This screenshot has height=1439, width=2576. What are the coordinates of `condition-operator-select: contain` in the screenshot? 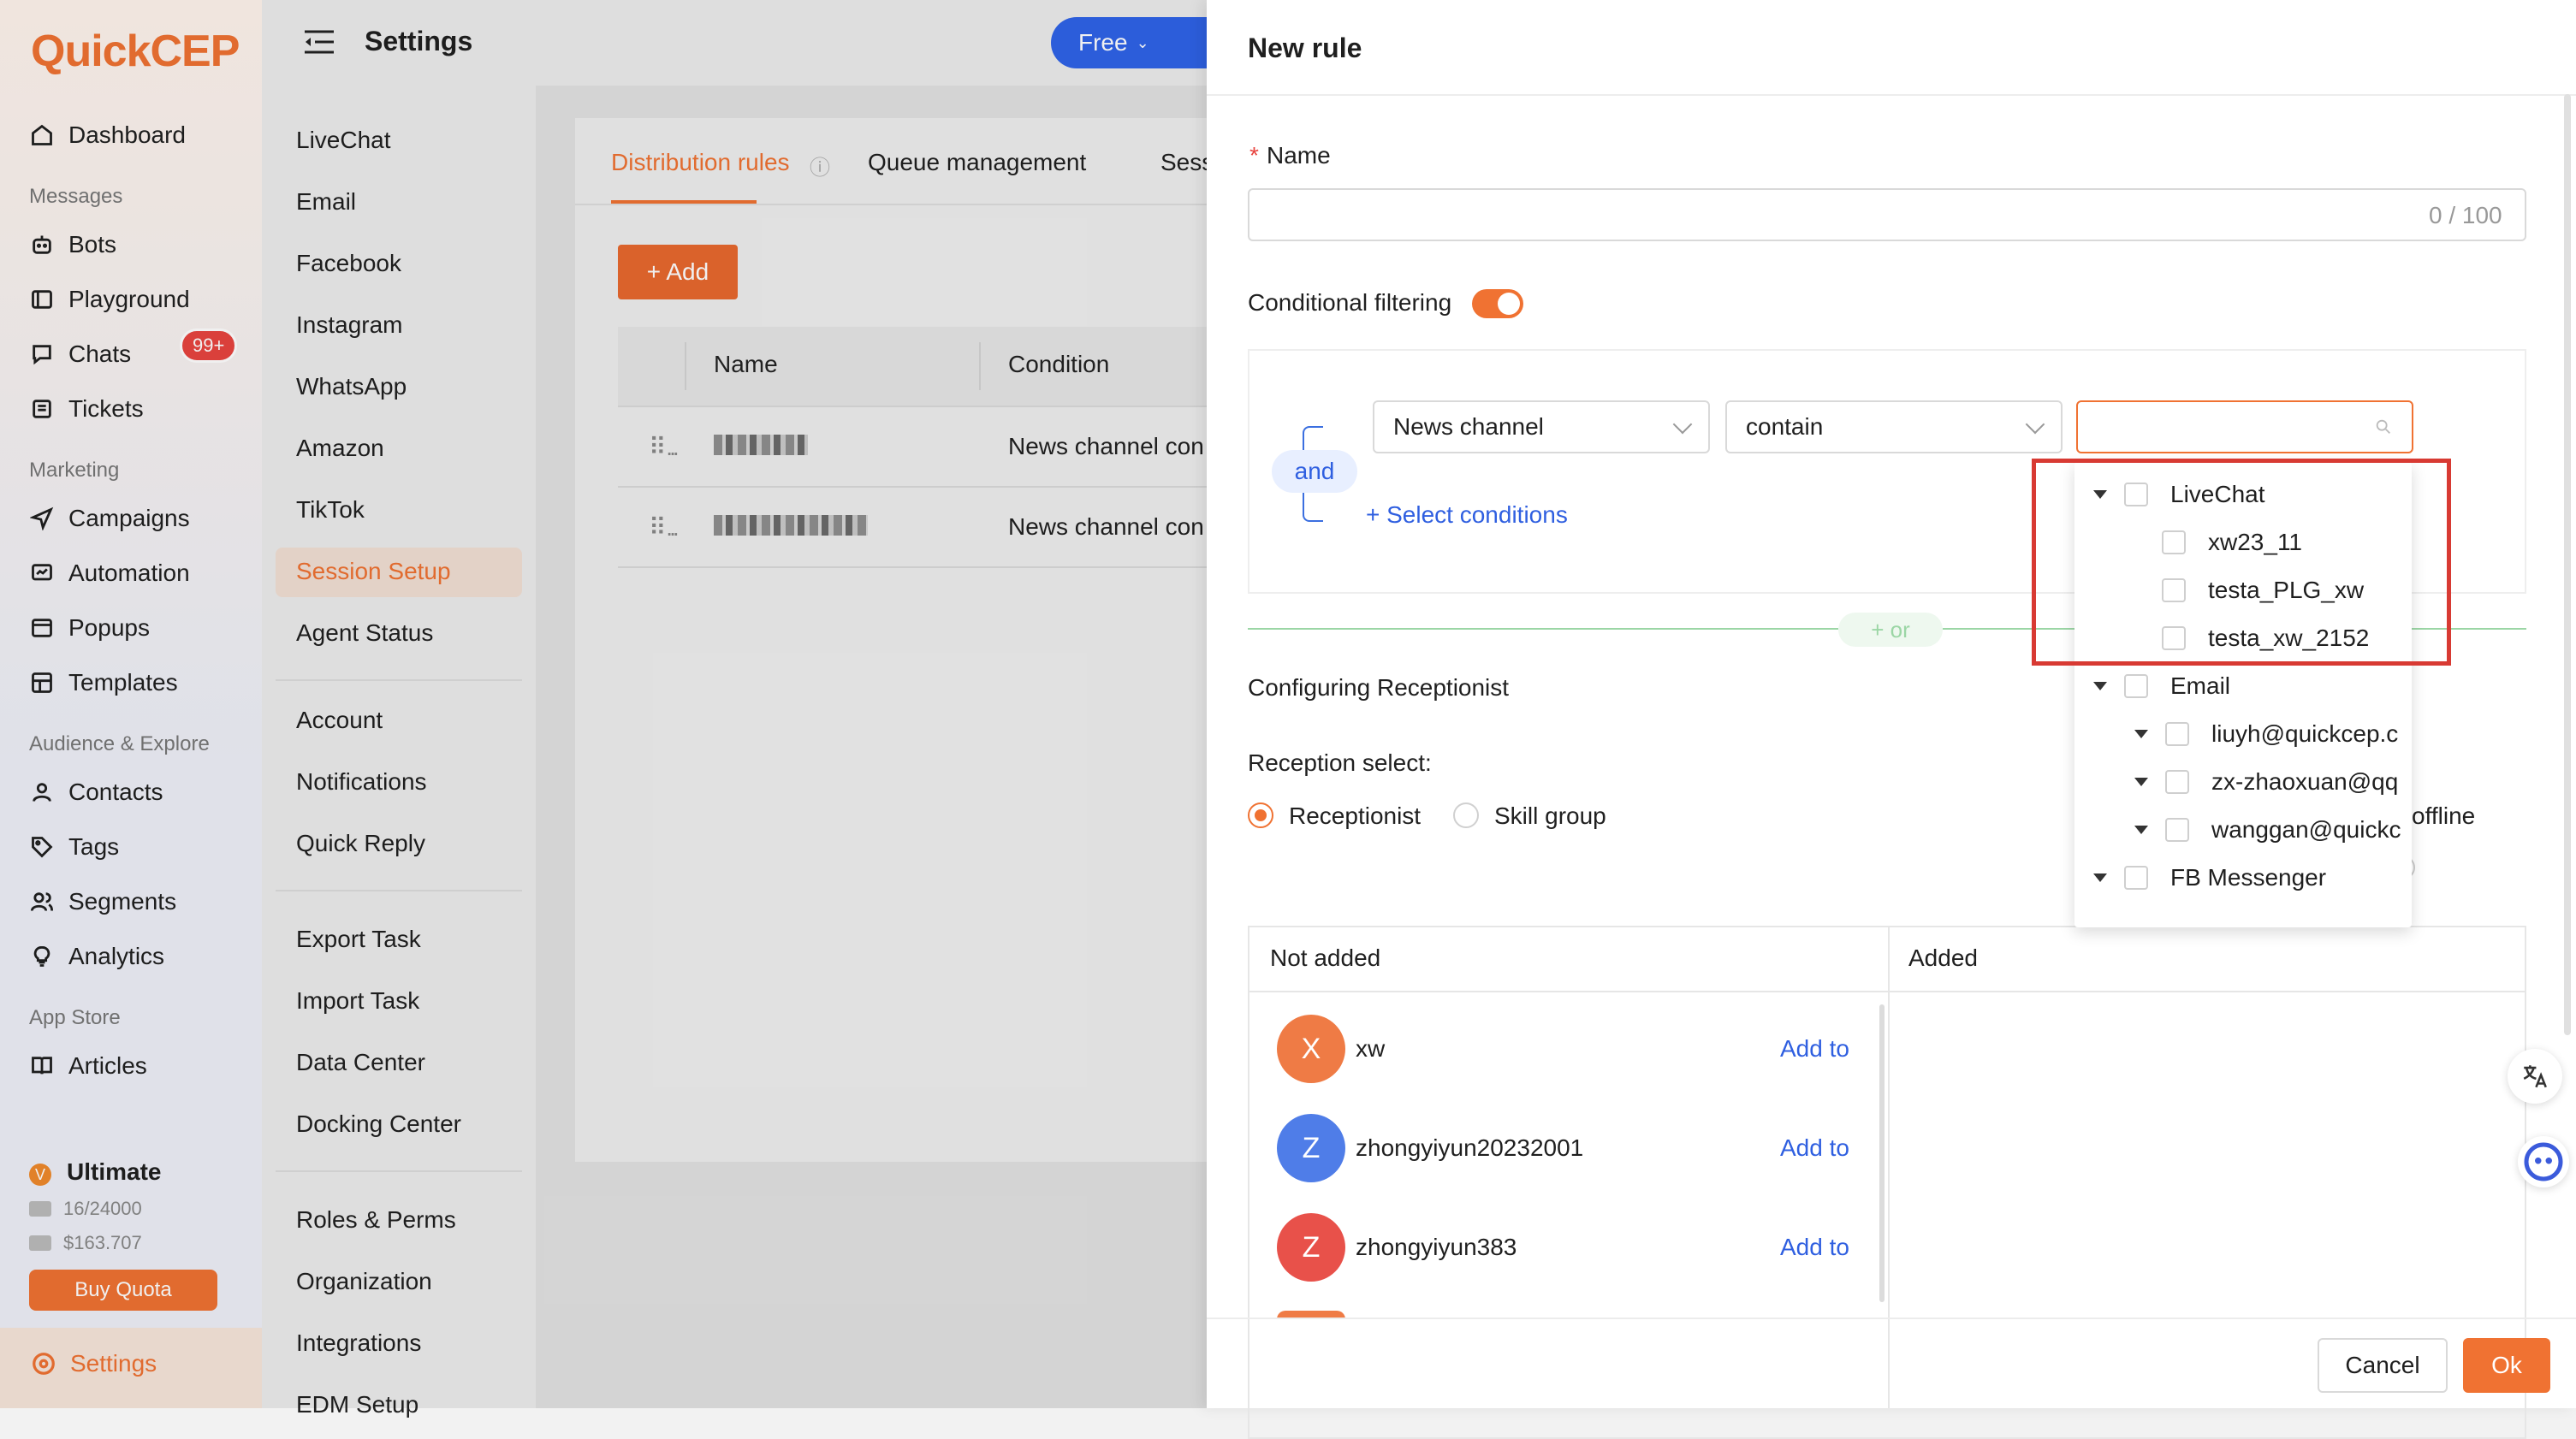 It's located at (1894, 426).